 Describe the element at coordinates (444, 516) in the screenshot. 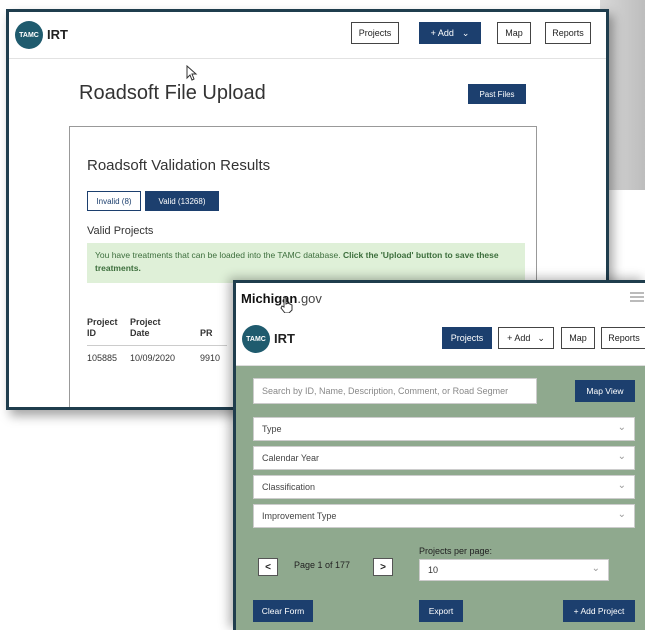

I see `filter-improvement-type-select: Improvement Type ⌄` at that location.